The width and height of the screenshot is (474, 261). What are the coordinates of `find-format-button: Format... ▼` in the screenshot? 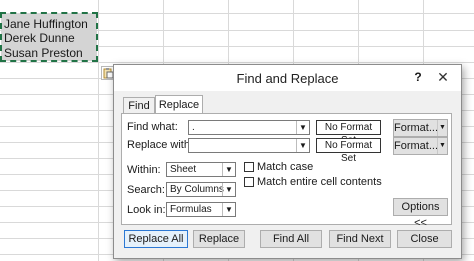 It's located at (420, 128).